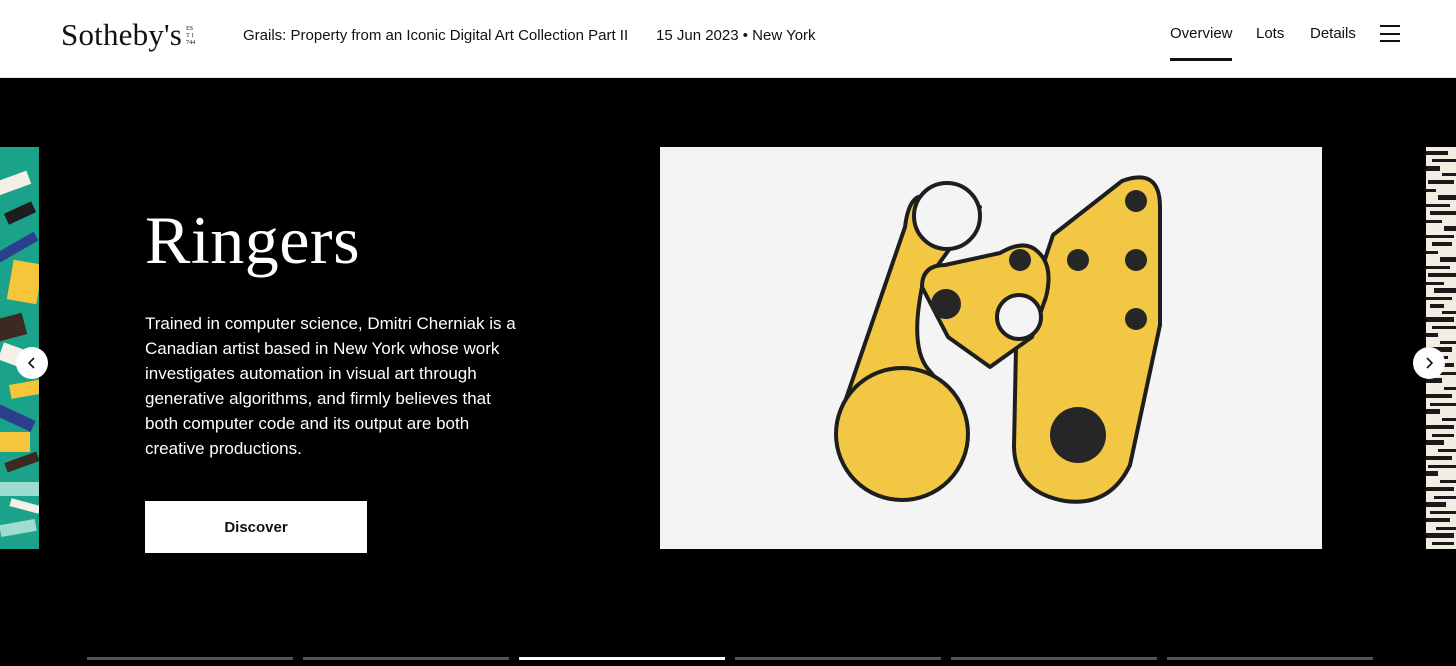 This screenshot has height=666, width=1456. What do you see at coordinates (256, 527) in the screenshot?
I see `discover-button: Discover` at bounding box center [256, 527].